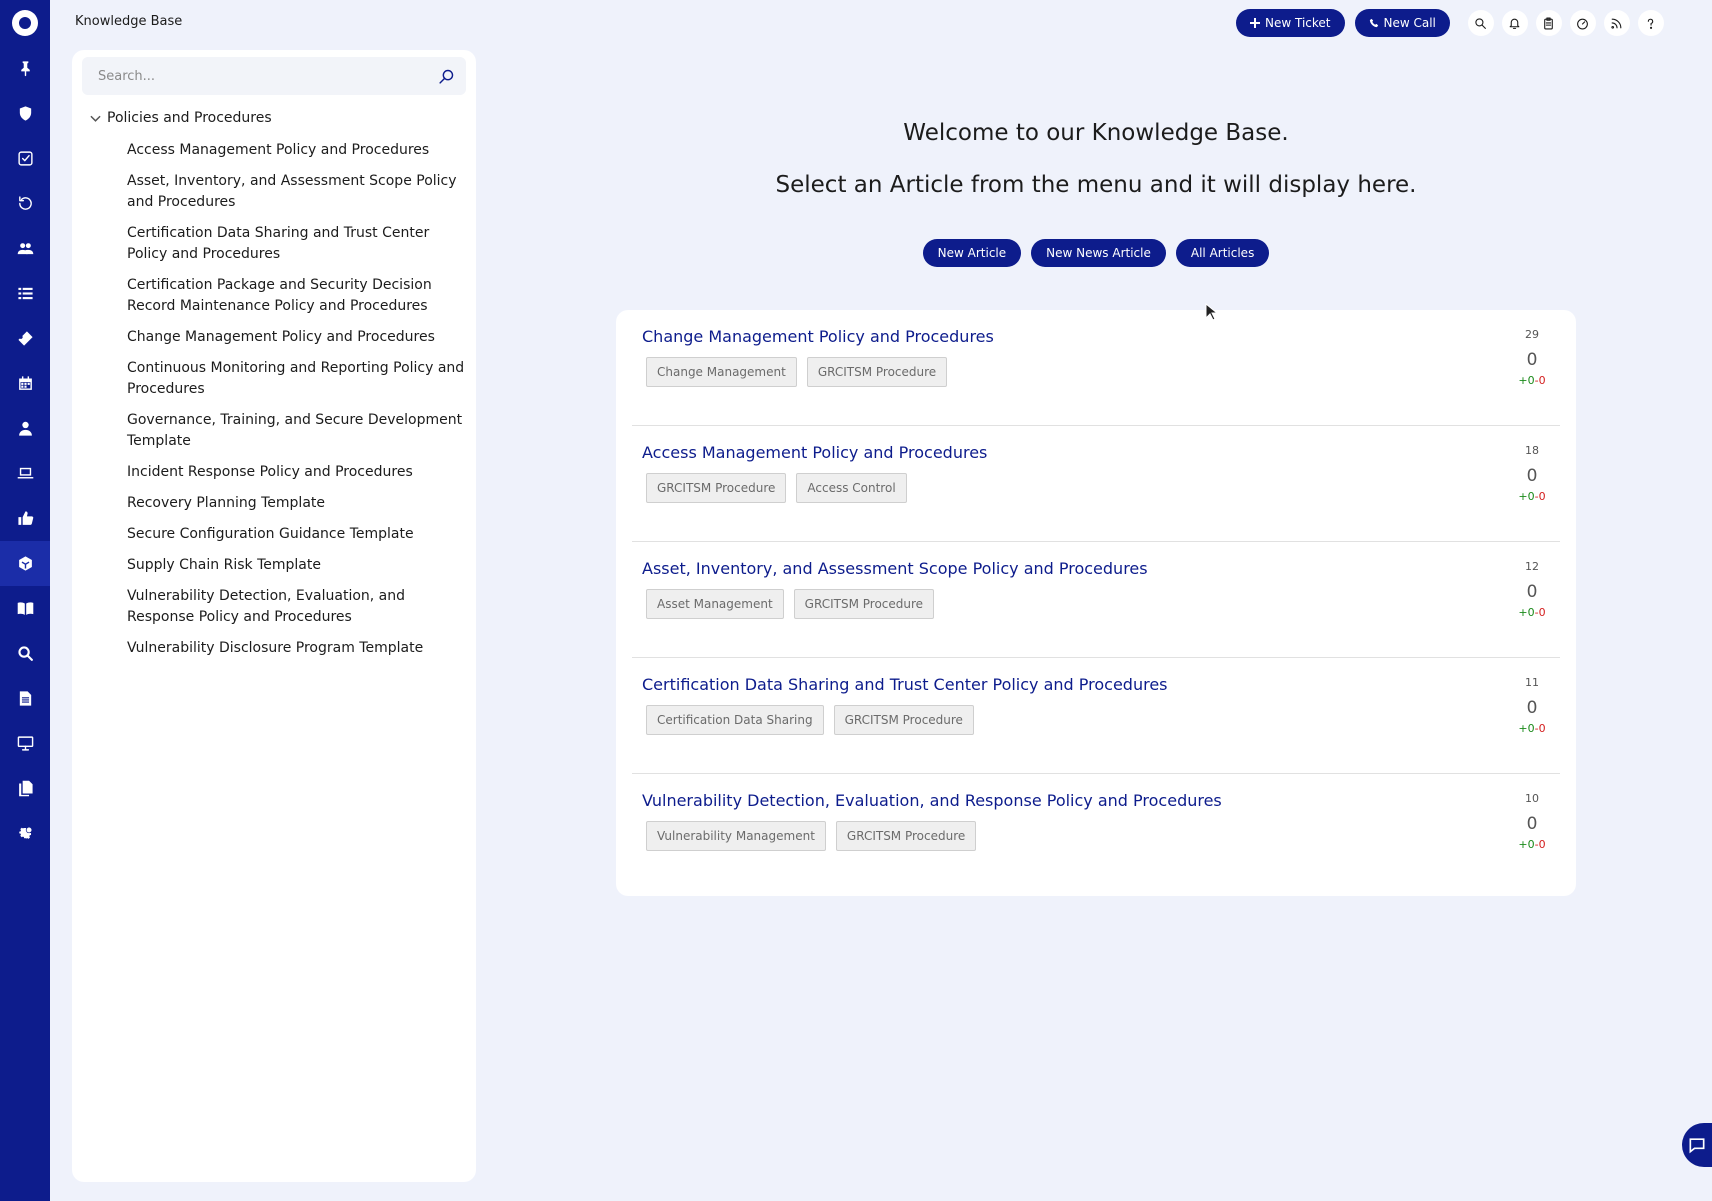  I want to click on list-icon, so click(25, 293).